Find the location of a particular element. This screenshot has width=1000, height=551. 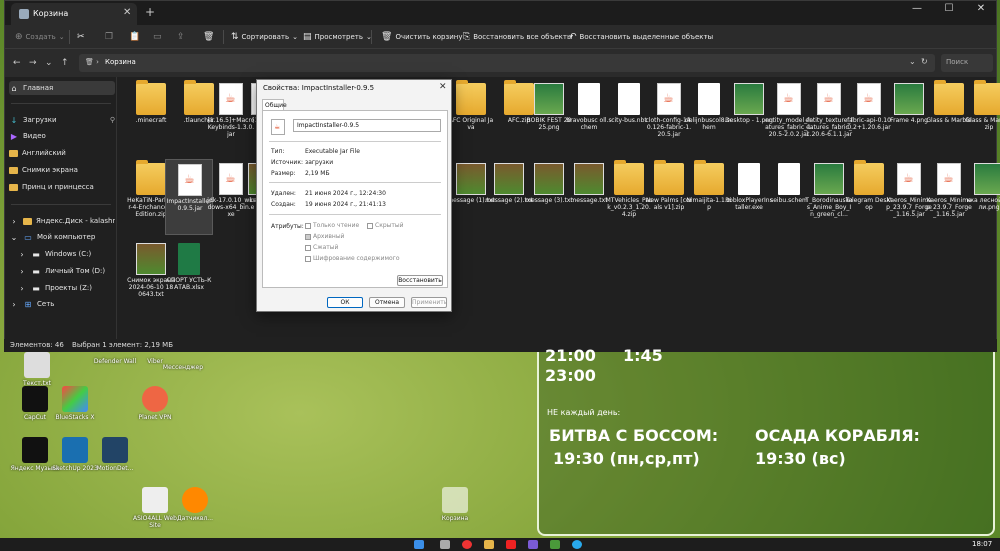

up-arrow-icon: ↑ is located at coordinates (65, 63).